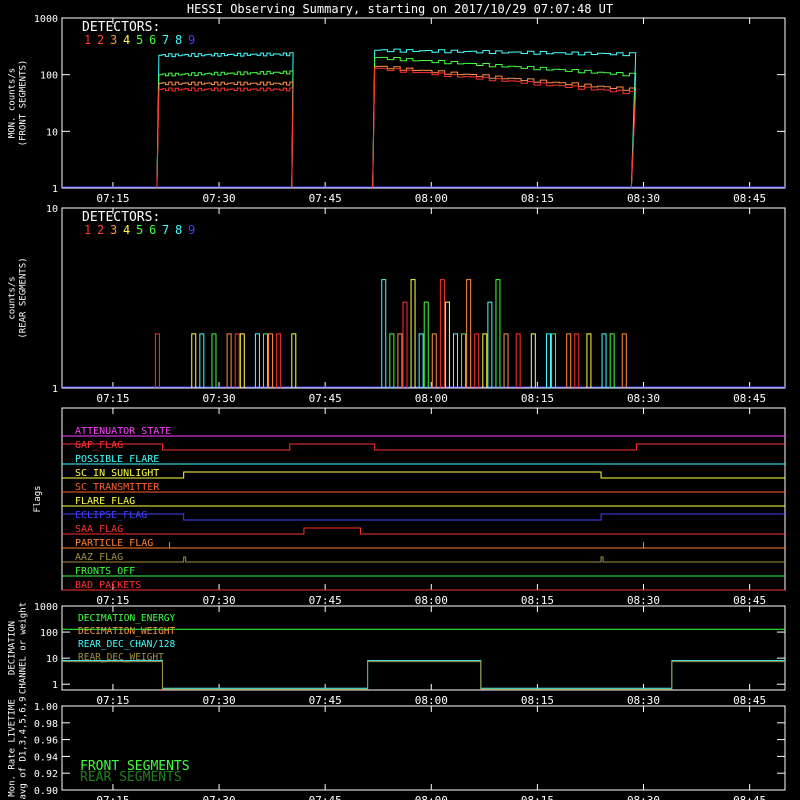 The width and height of the screenshot is (800, 800). Describe the element at coordinates (46, 757) in the screenshot. I see `livetime-ytick-label: 0.94` at that location.